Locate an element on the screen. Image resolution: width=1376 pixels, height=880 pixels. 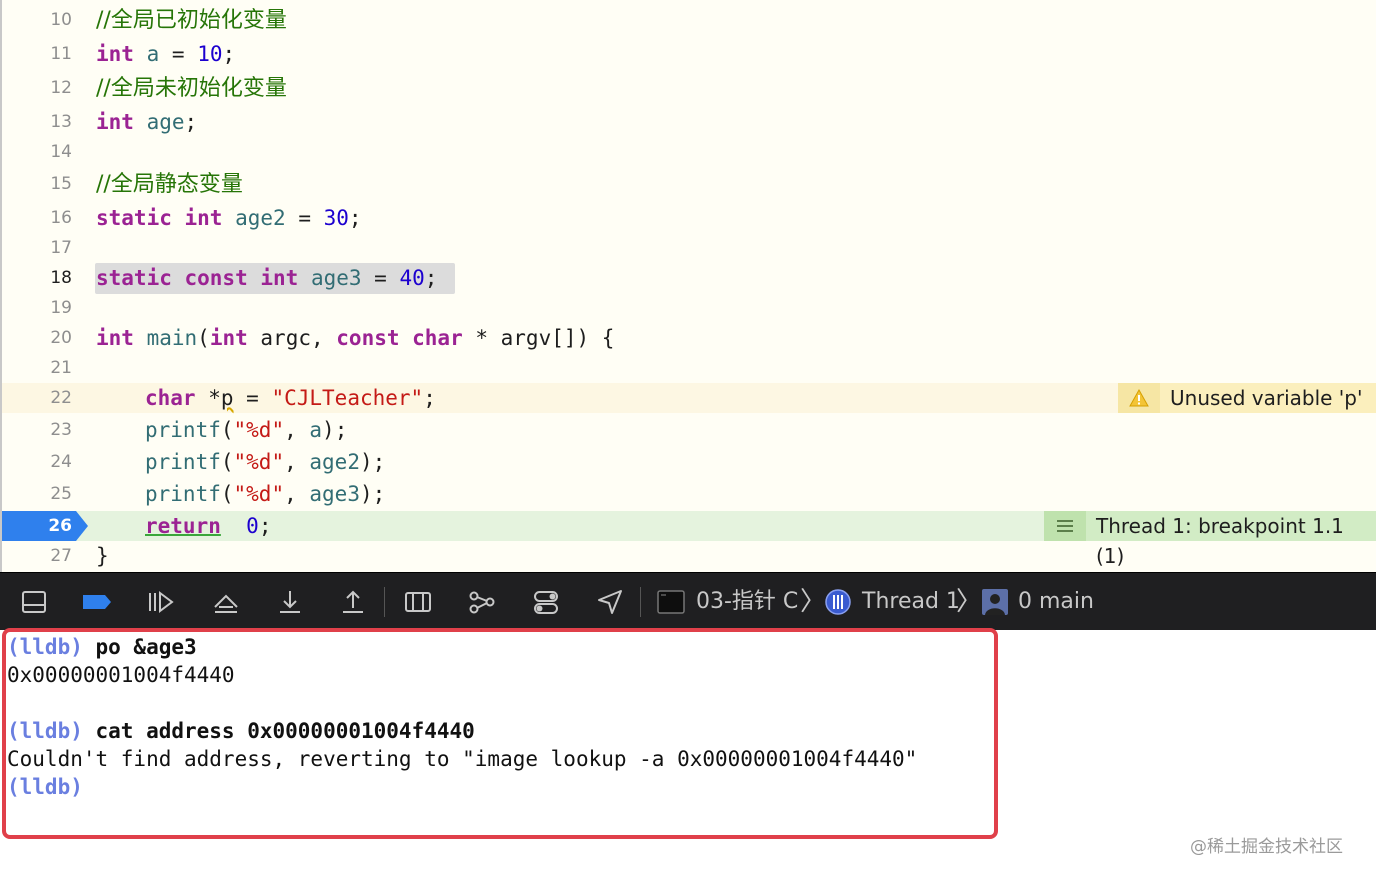
gutter: 20 is located at coordinates (44, 338).